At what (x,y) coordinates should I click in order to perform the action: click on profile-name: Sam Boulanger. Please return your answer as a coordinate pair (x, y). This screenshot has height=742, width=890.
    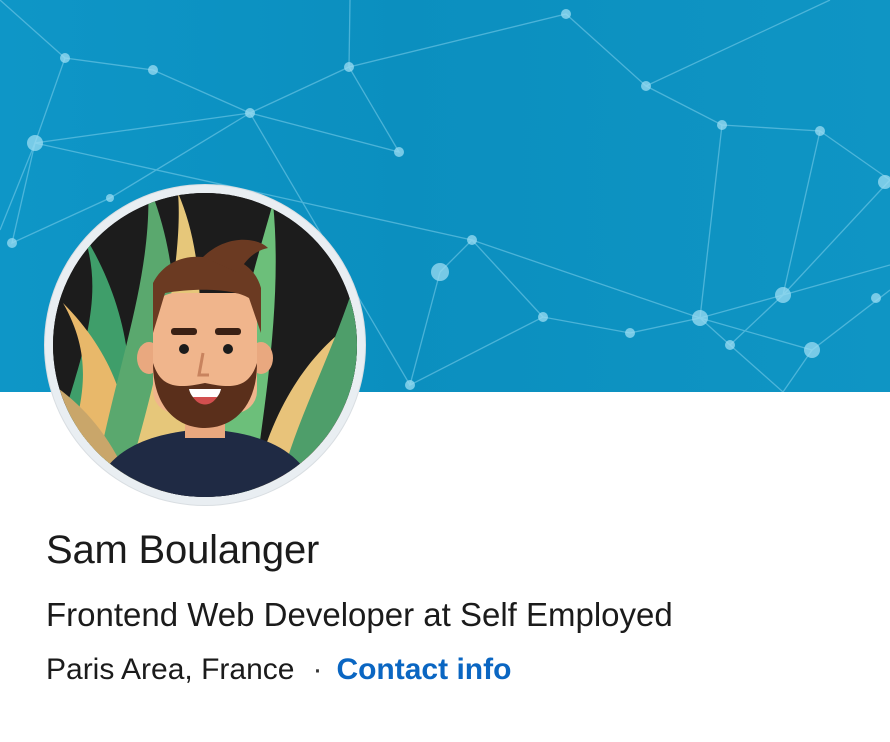
    Looking at the image, I should click on (183, 550).